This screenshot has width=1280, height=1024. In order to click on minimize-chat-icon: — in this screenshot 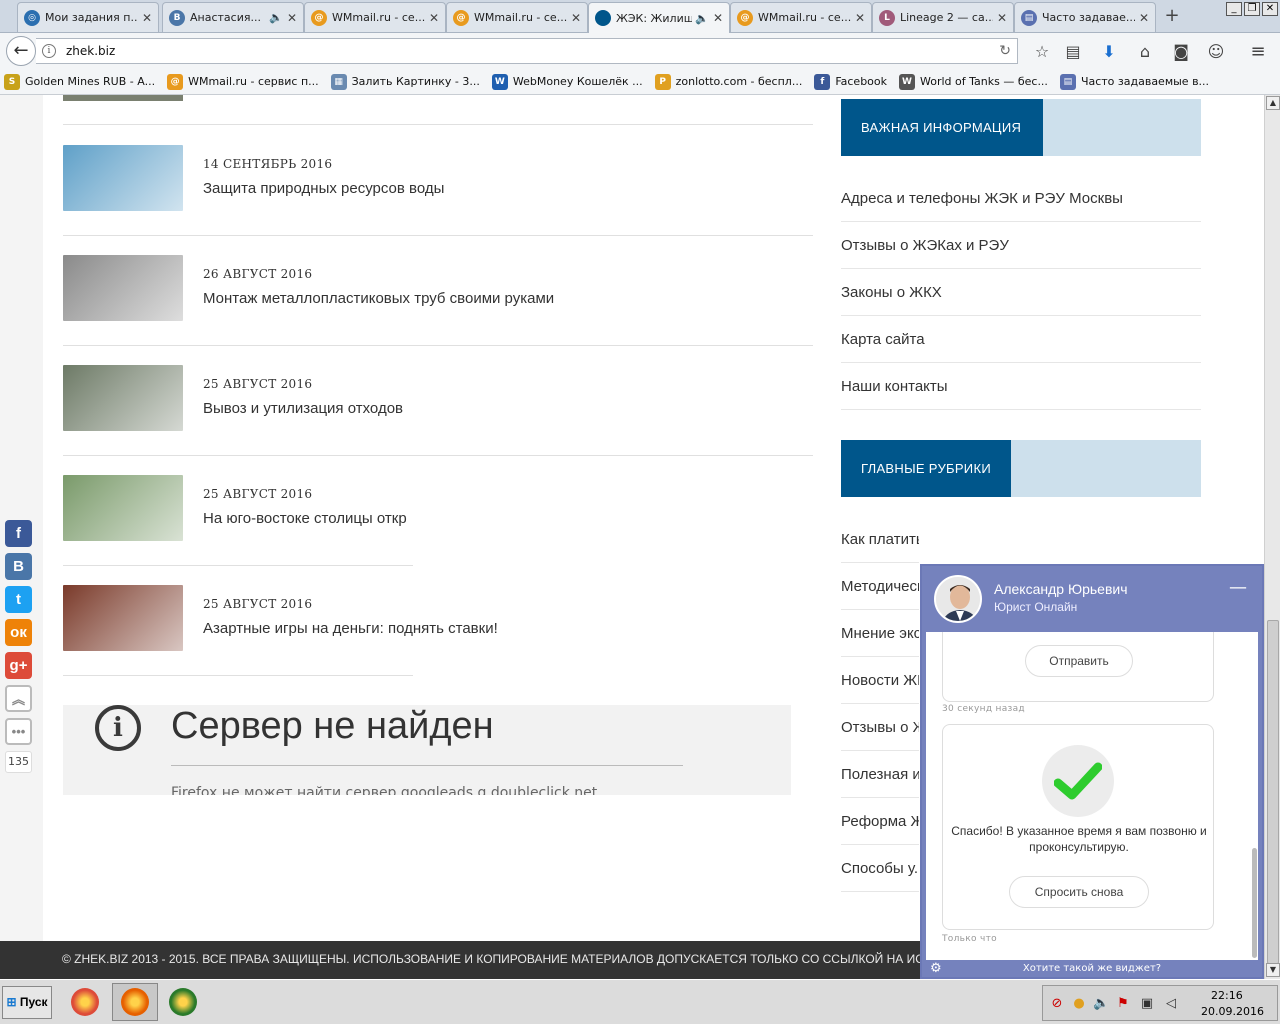, I will do `click(1238, 589)`.